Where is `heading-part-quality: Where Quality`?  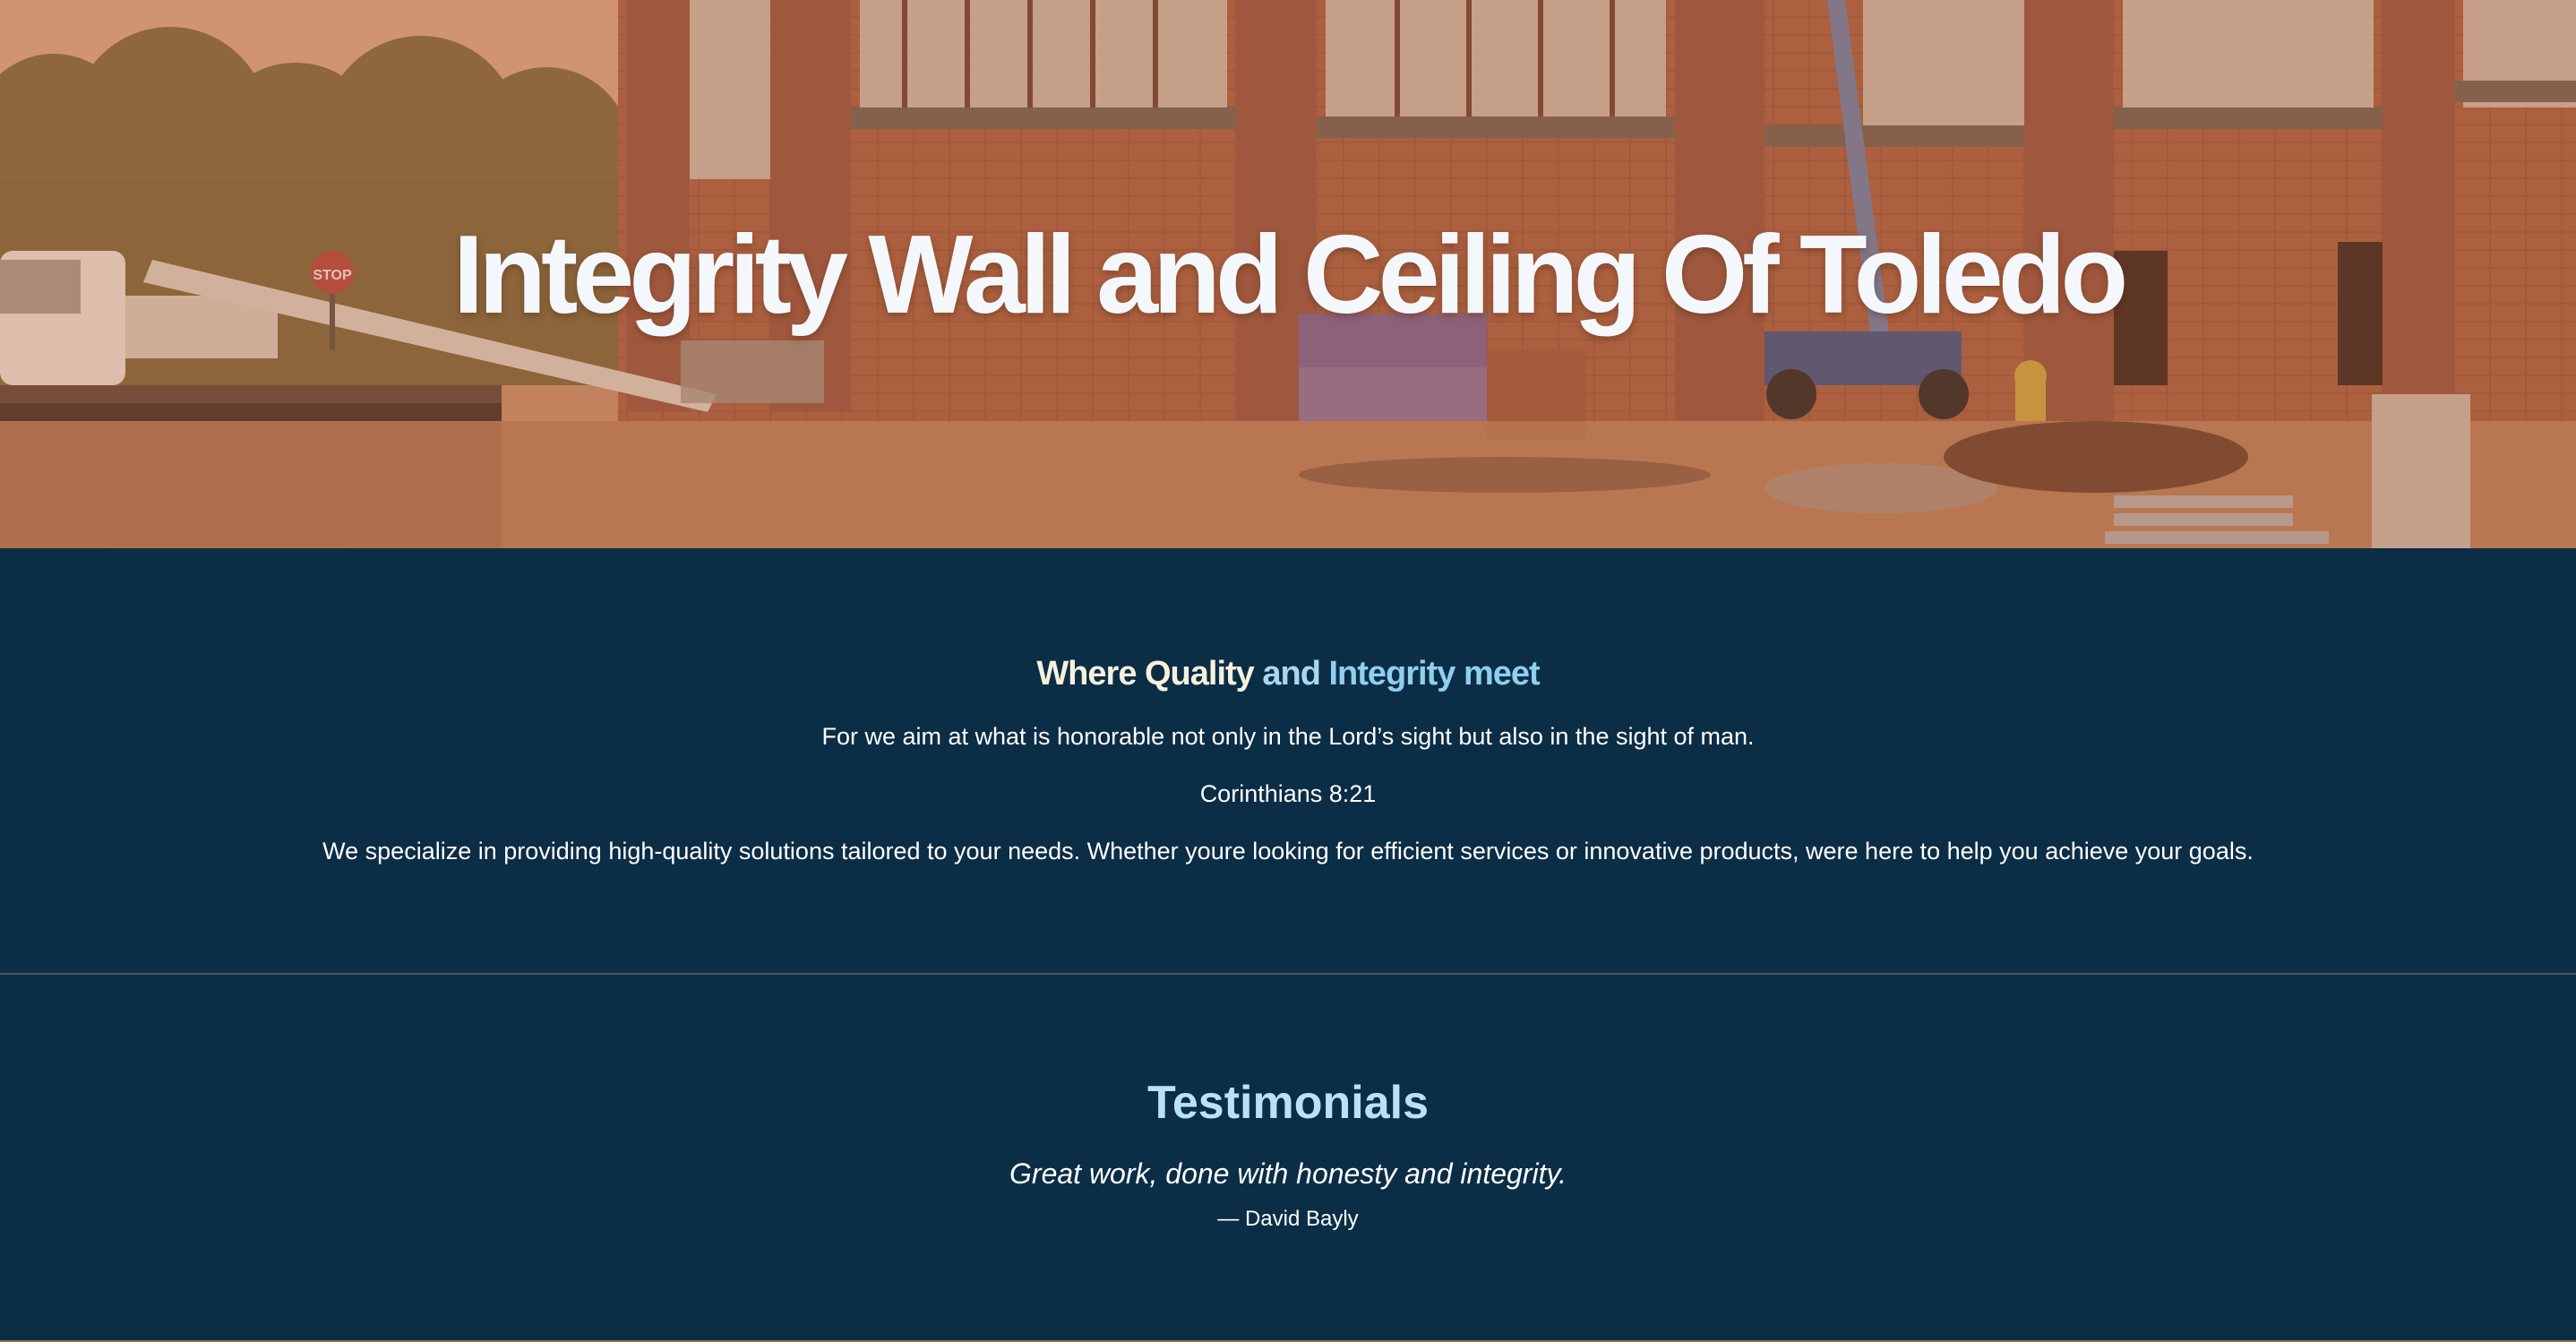 heading-part-quality: Where Quality is located at coordinates (1145, 674).